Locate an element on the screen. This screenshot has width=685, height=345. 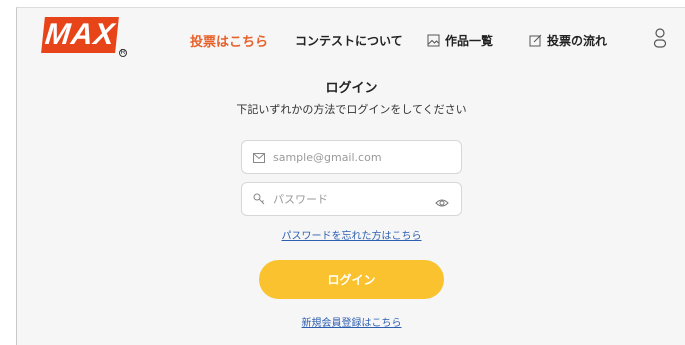
email-field is located at coordinates (351, 157).